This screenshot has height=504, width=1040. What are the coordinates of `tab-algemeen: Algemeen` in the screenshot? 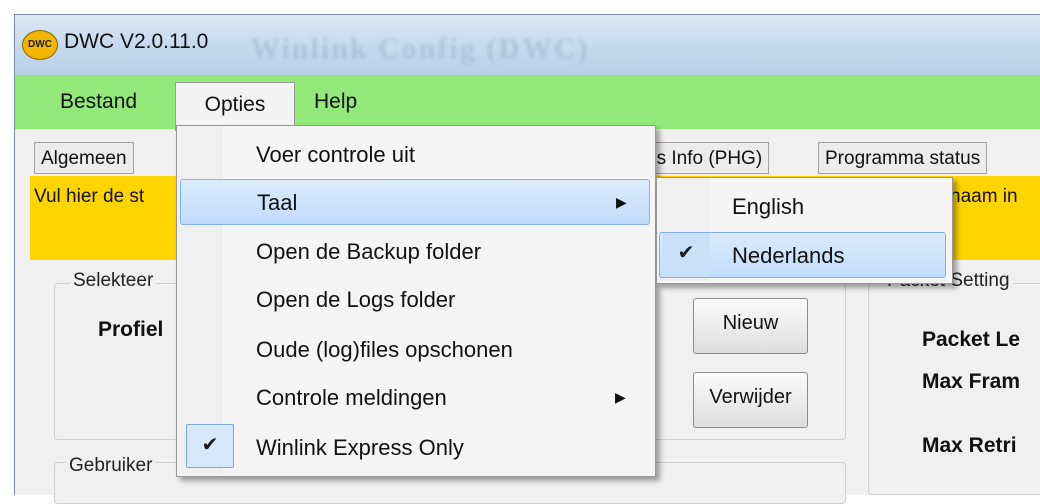 It's located at (84, 158).